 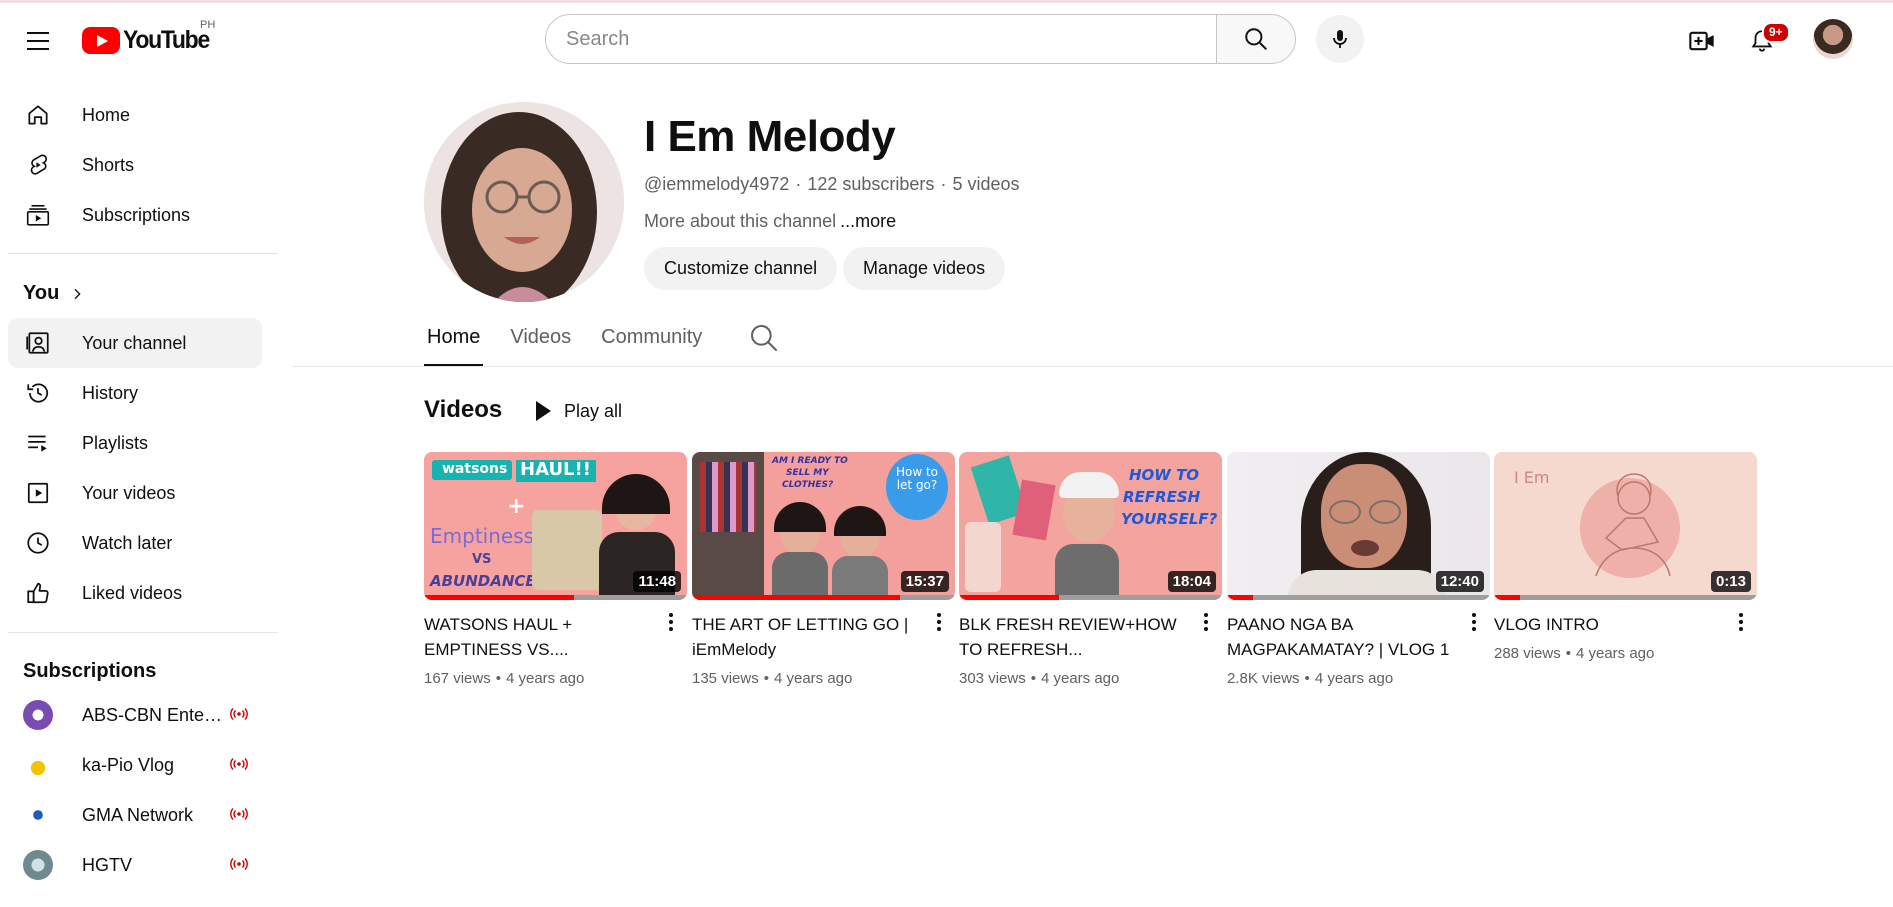 I want to click on sidebar-subscription-item: HGTV, so click(x=135, y=865).